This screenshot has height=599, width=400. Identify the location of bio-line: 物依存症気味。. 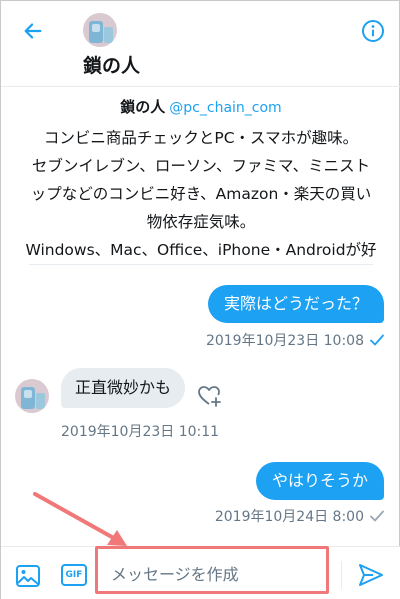
(201, 222).